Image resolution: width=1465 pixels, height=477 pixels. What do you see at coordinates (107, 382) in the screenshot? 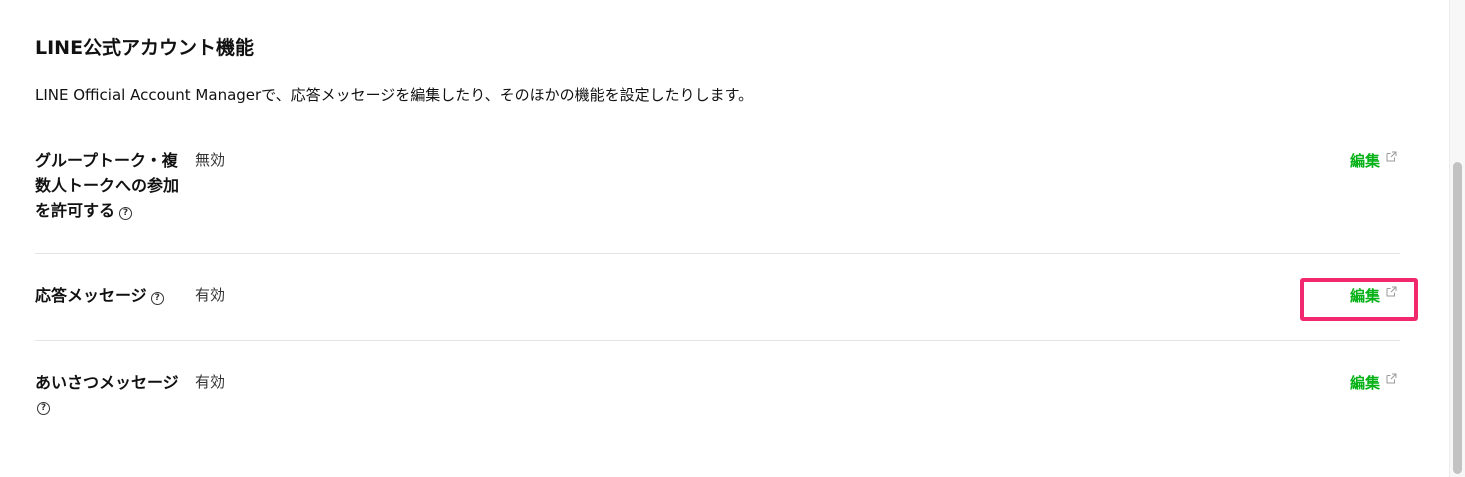
I see `setting-label-text: あいさつメッセージ` at bounding box center [107, 382].